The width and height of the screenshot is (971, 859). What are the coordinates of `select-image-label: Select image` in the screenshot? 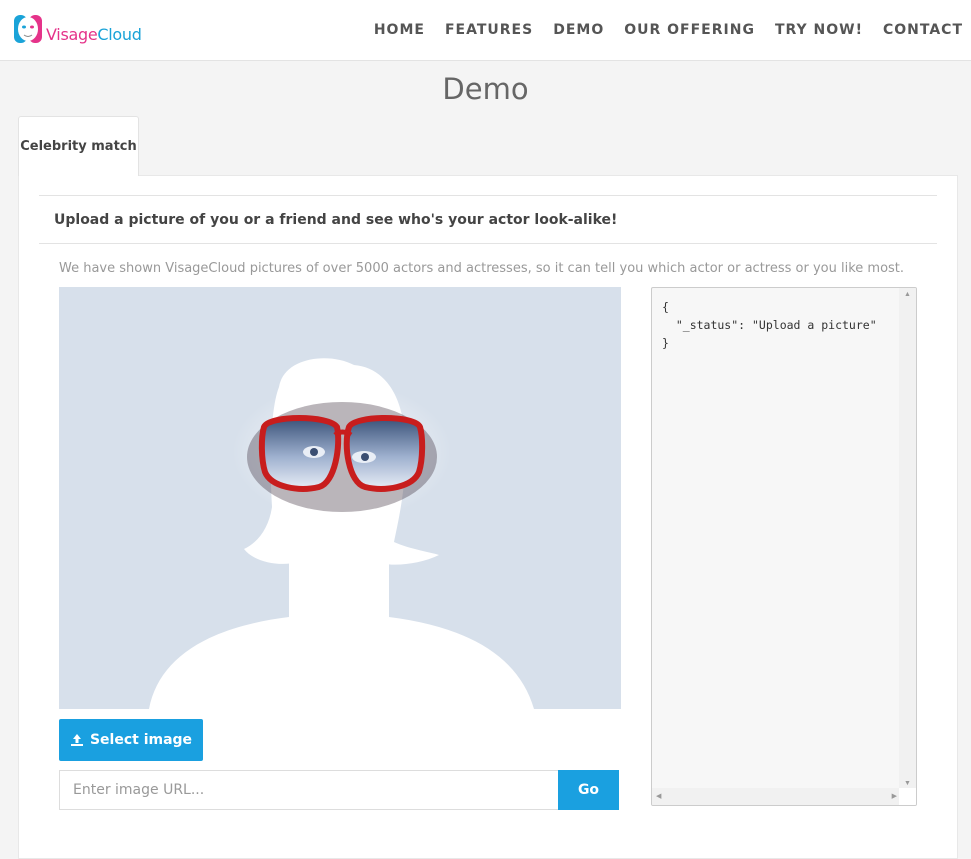 It's located at (141, 740).